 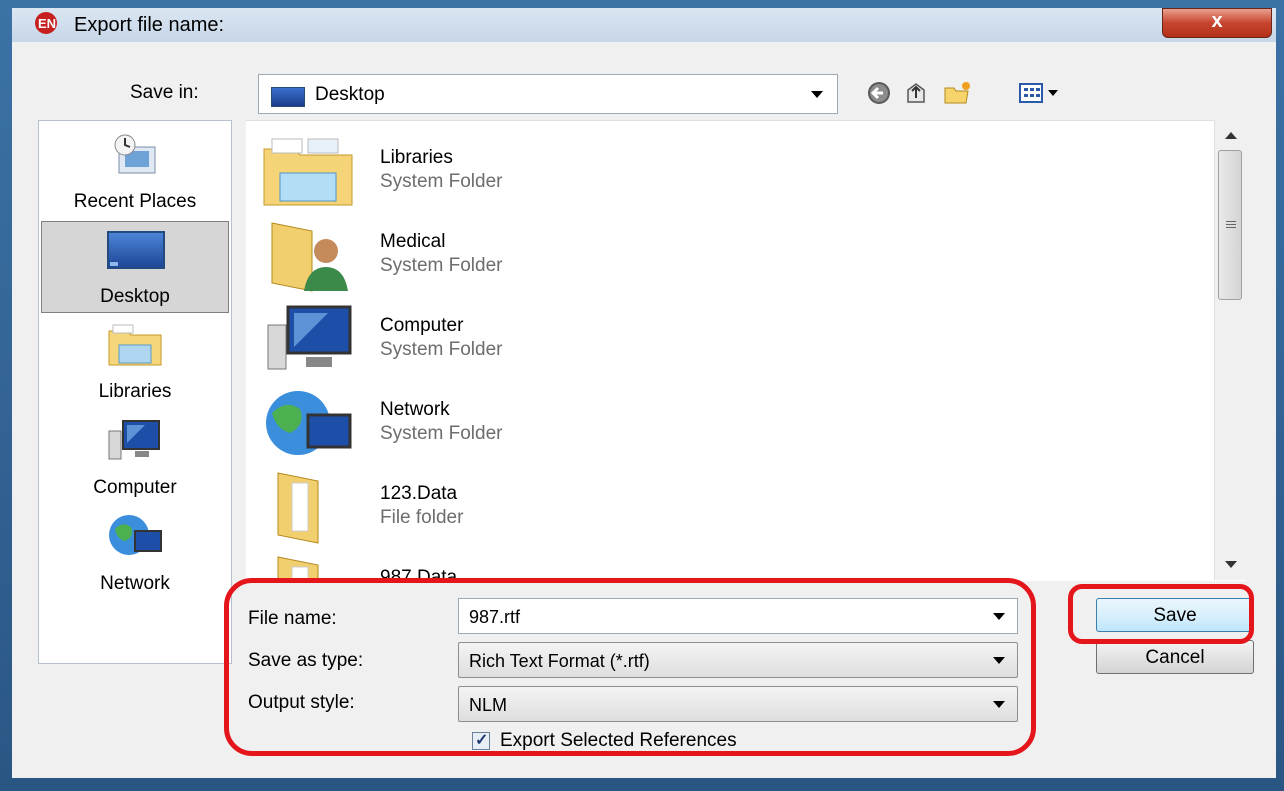 What do you see at coordinates (301, 702) in the screenshot?
I see `output-style-label: Output style:` at bounding box center [301, 702].